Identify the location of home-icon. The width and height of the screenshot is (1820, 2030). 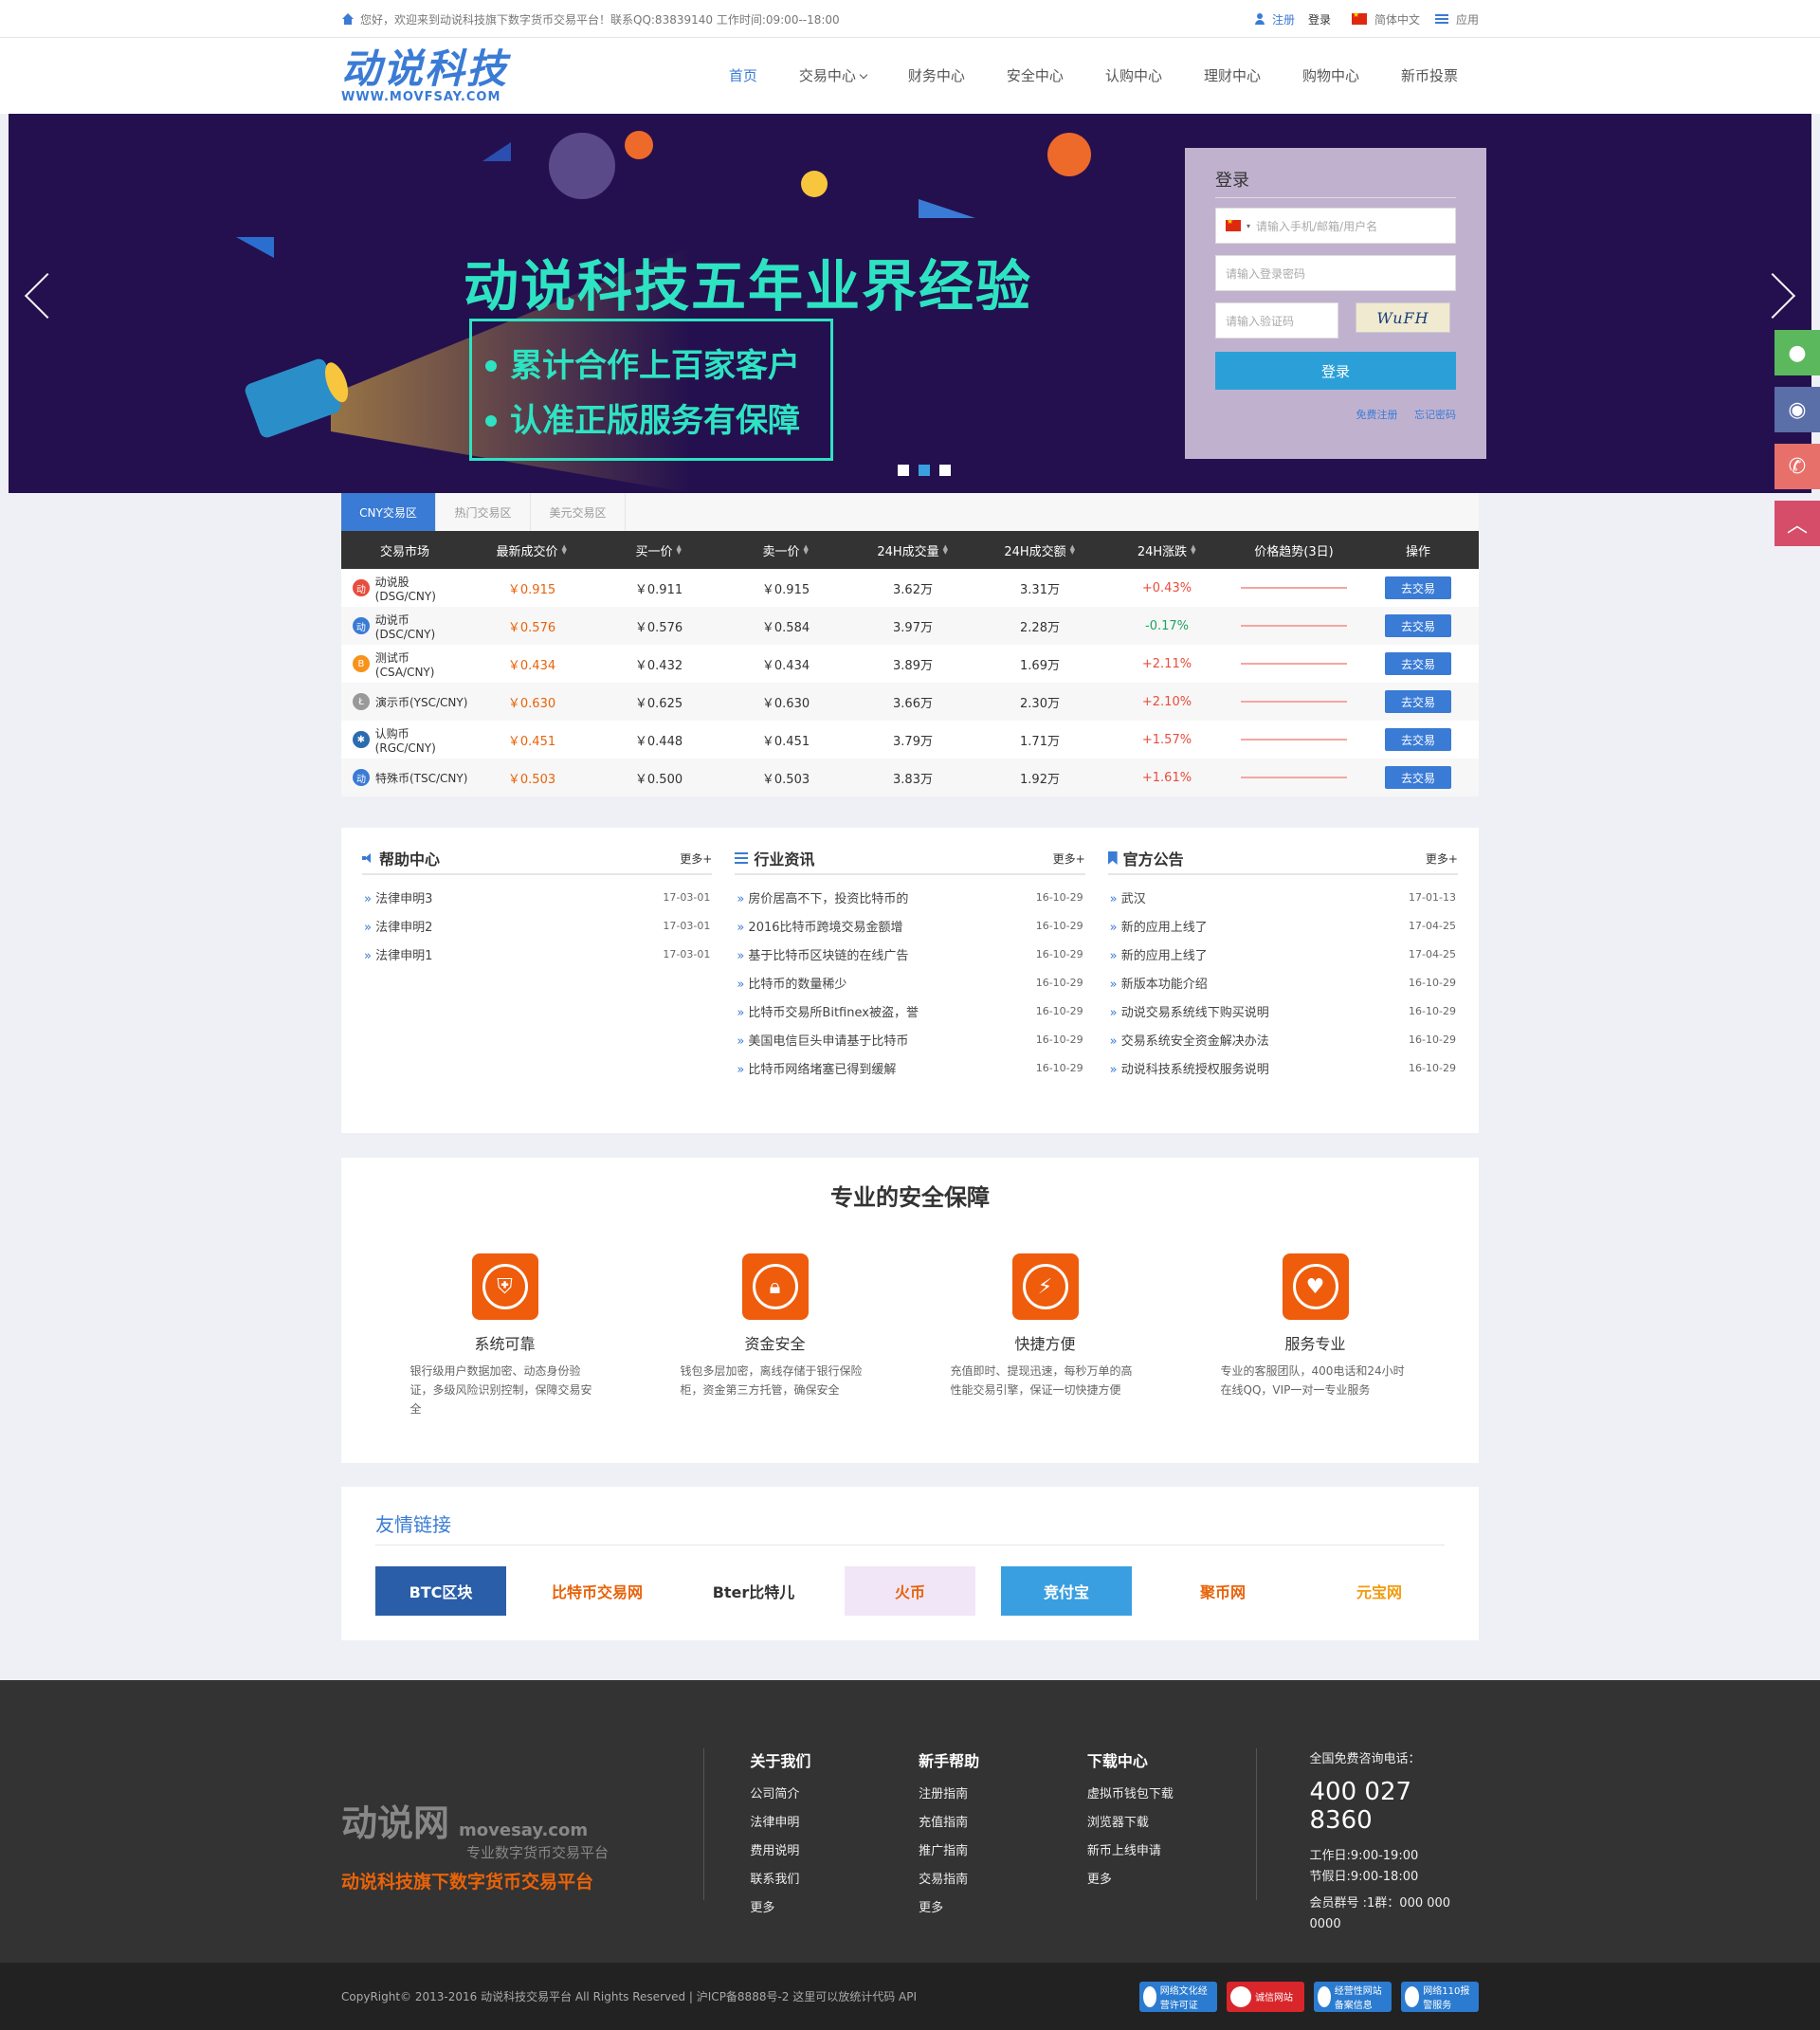
(348, 19).